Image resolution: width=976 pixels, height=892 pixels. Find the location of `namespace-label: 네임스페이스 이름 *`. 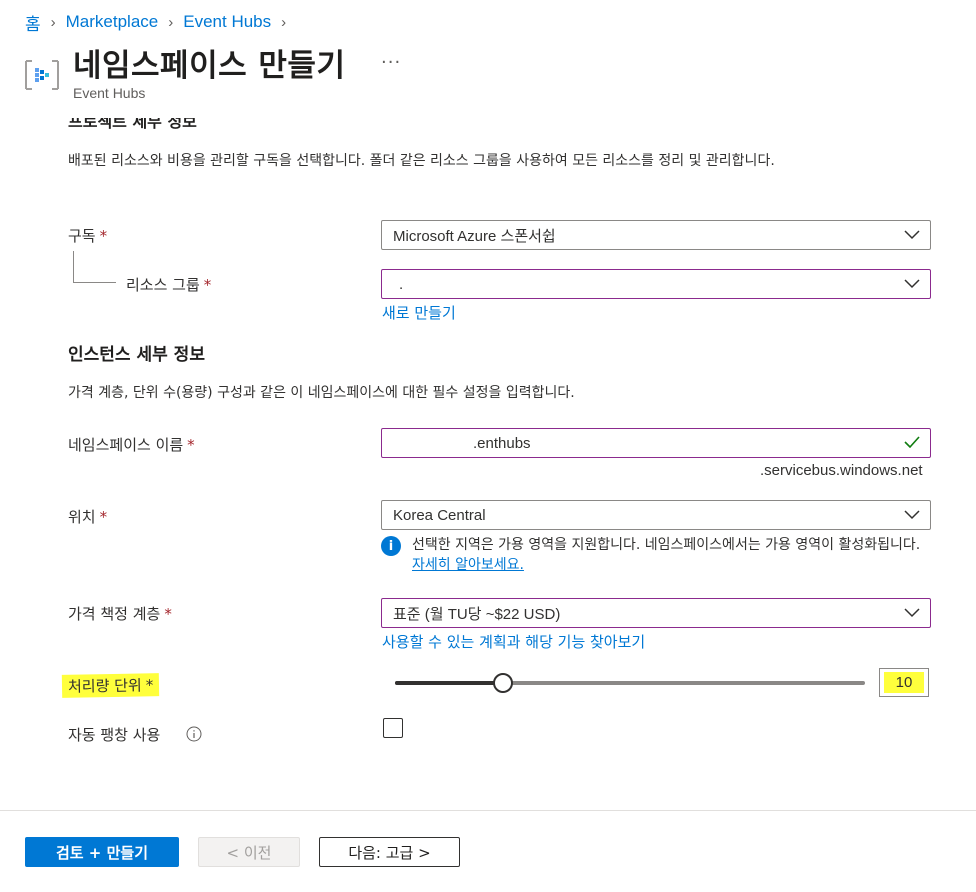

namespace-label: 네임스페이스 이름 * is located at coordinates (131, 445).